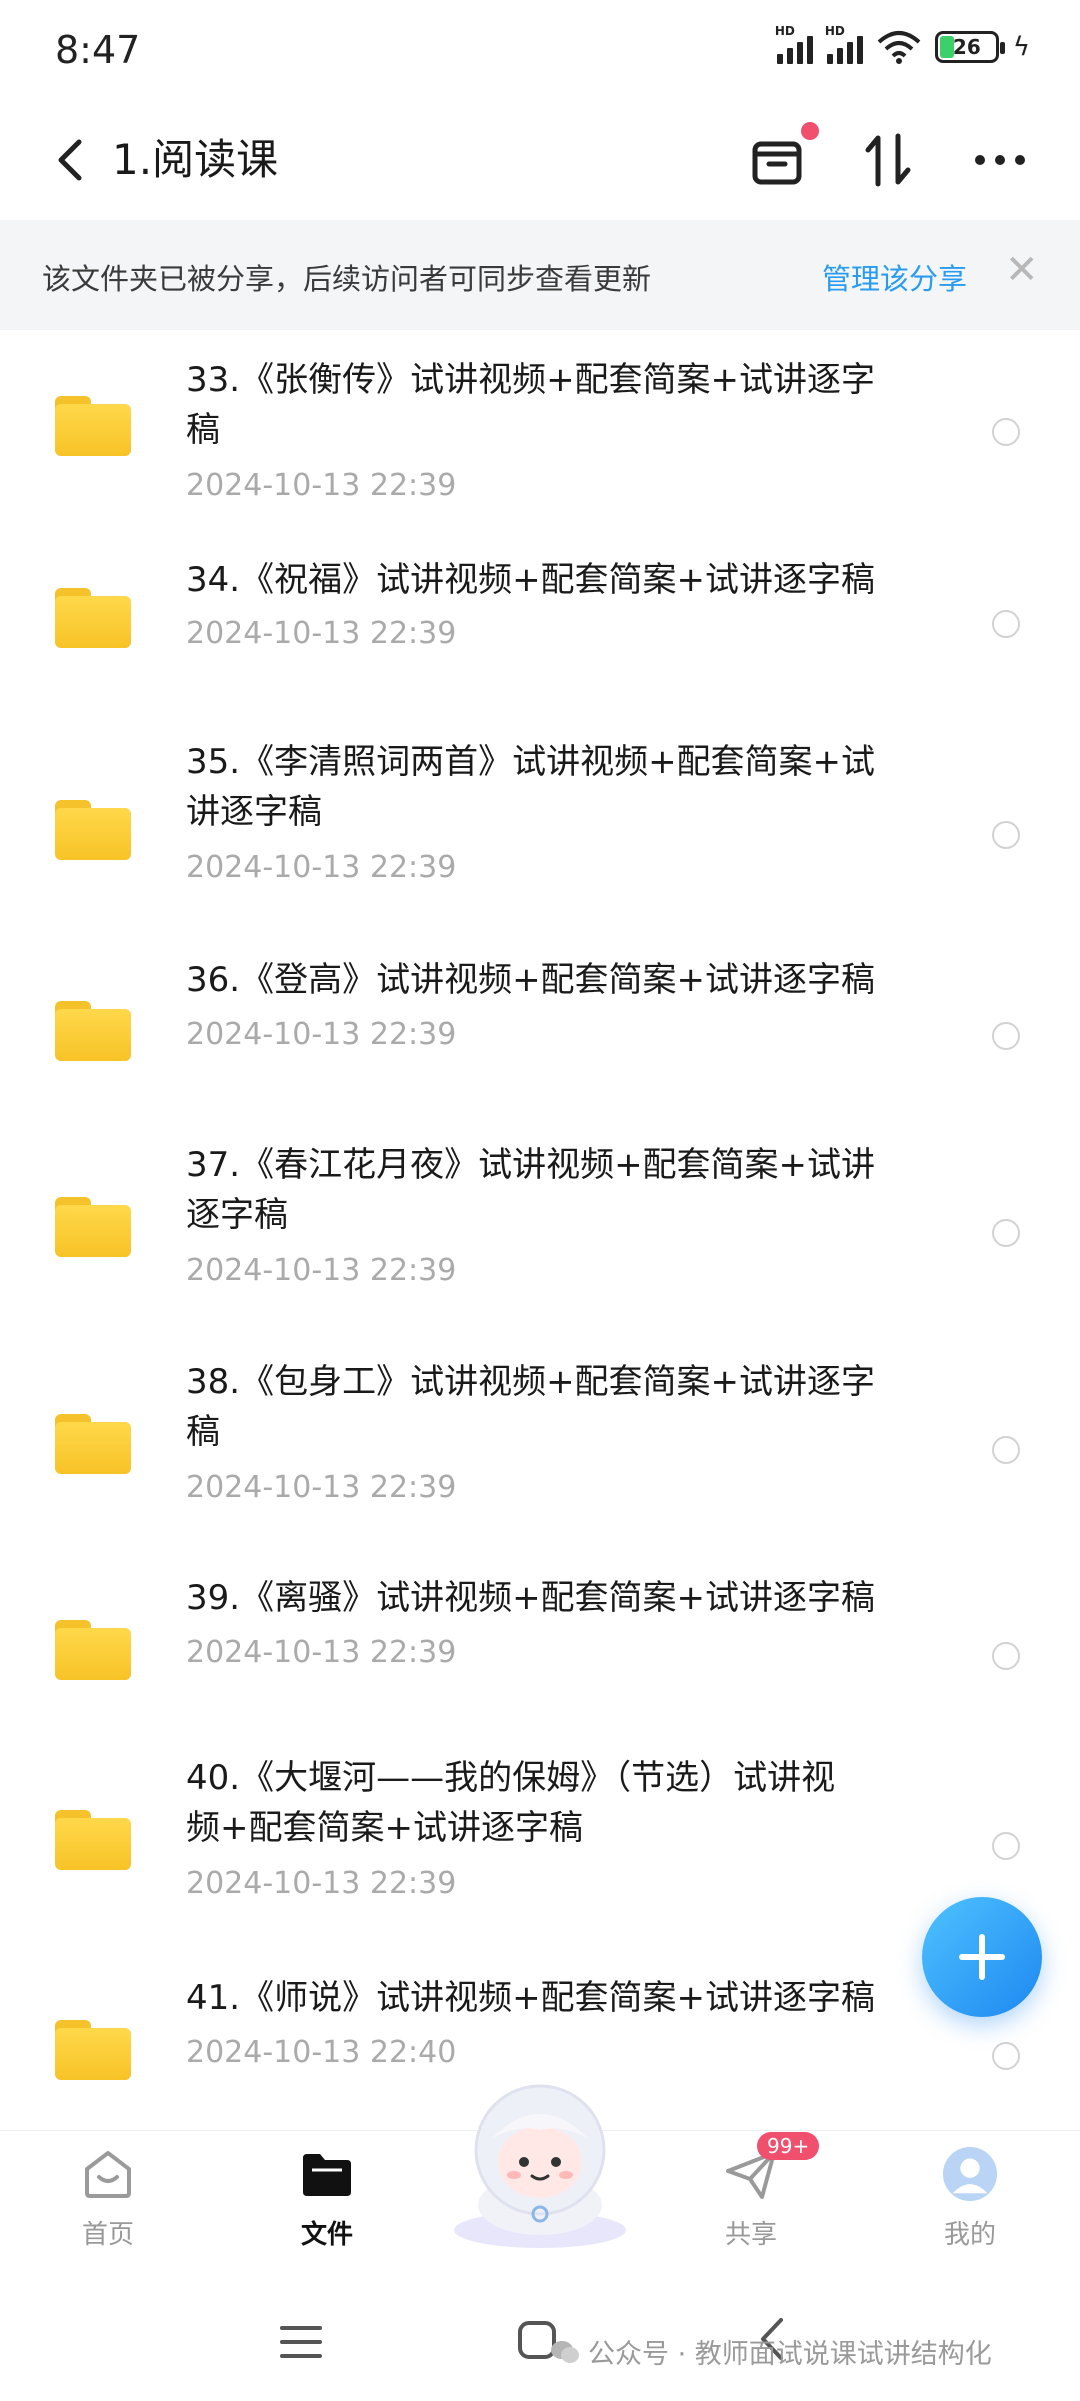 Image resolution: width=1080 pixels, height=2401 pixels. What do you see at coordinates (511, 1803) in the screenshot?
I see `file-name: 40.《大堰河——我的保姆》（节选）试讲视 频+配套简案+试讲逐字稿` at bounding box center [511, 1803].